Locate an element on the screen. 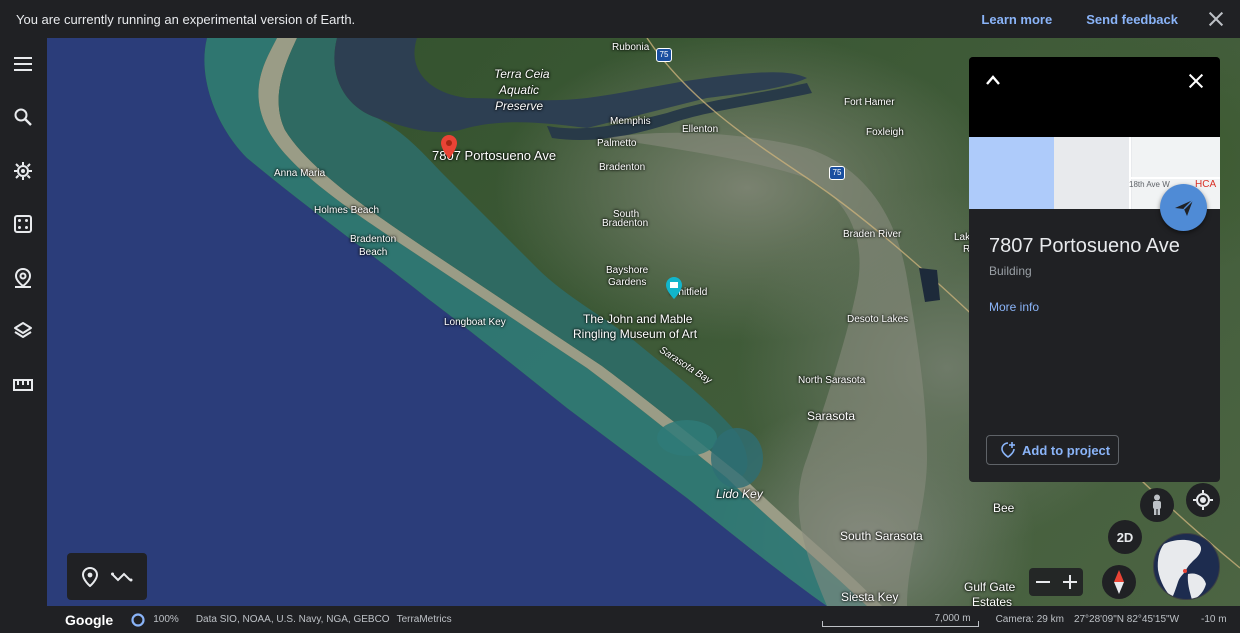 This screenshot has height=633, width=1240. map-place-label: Estates is located at coordinates (992, 600).